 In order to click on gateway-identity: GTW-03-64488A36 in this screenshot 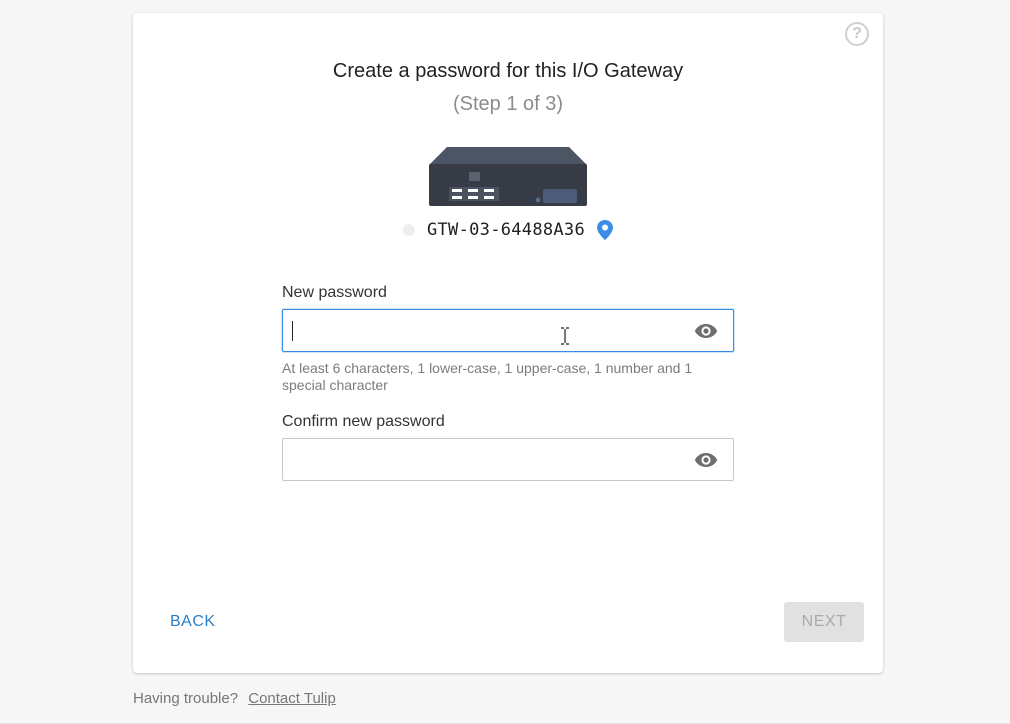, I will do `click(508, 230)`.